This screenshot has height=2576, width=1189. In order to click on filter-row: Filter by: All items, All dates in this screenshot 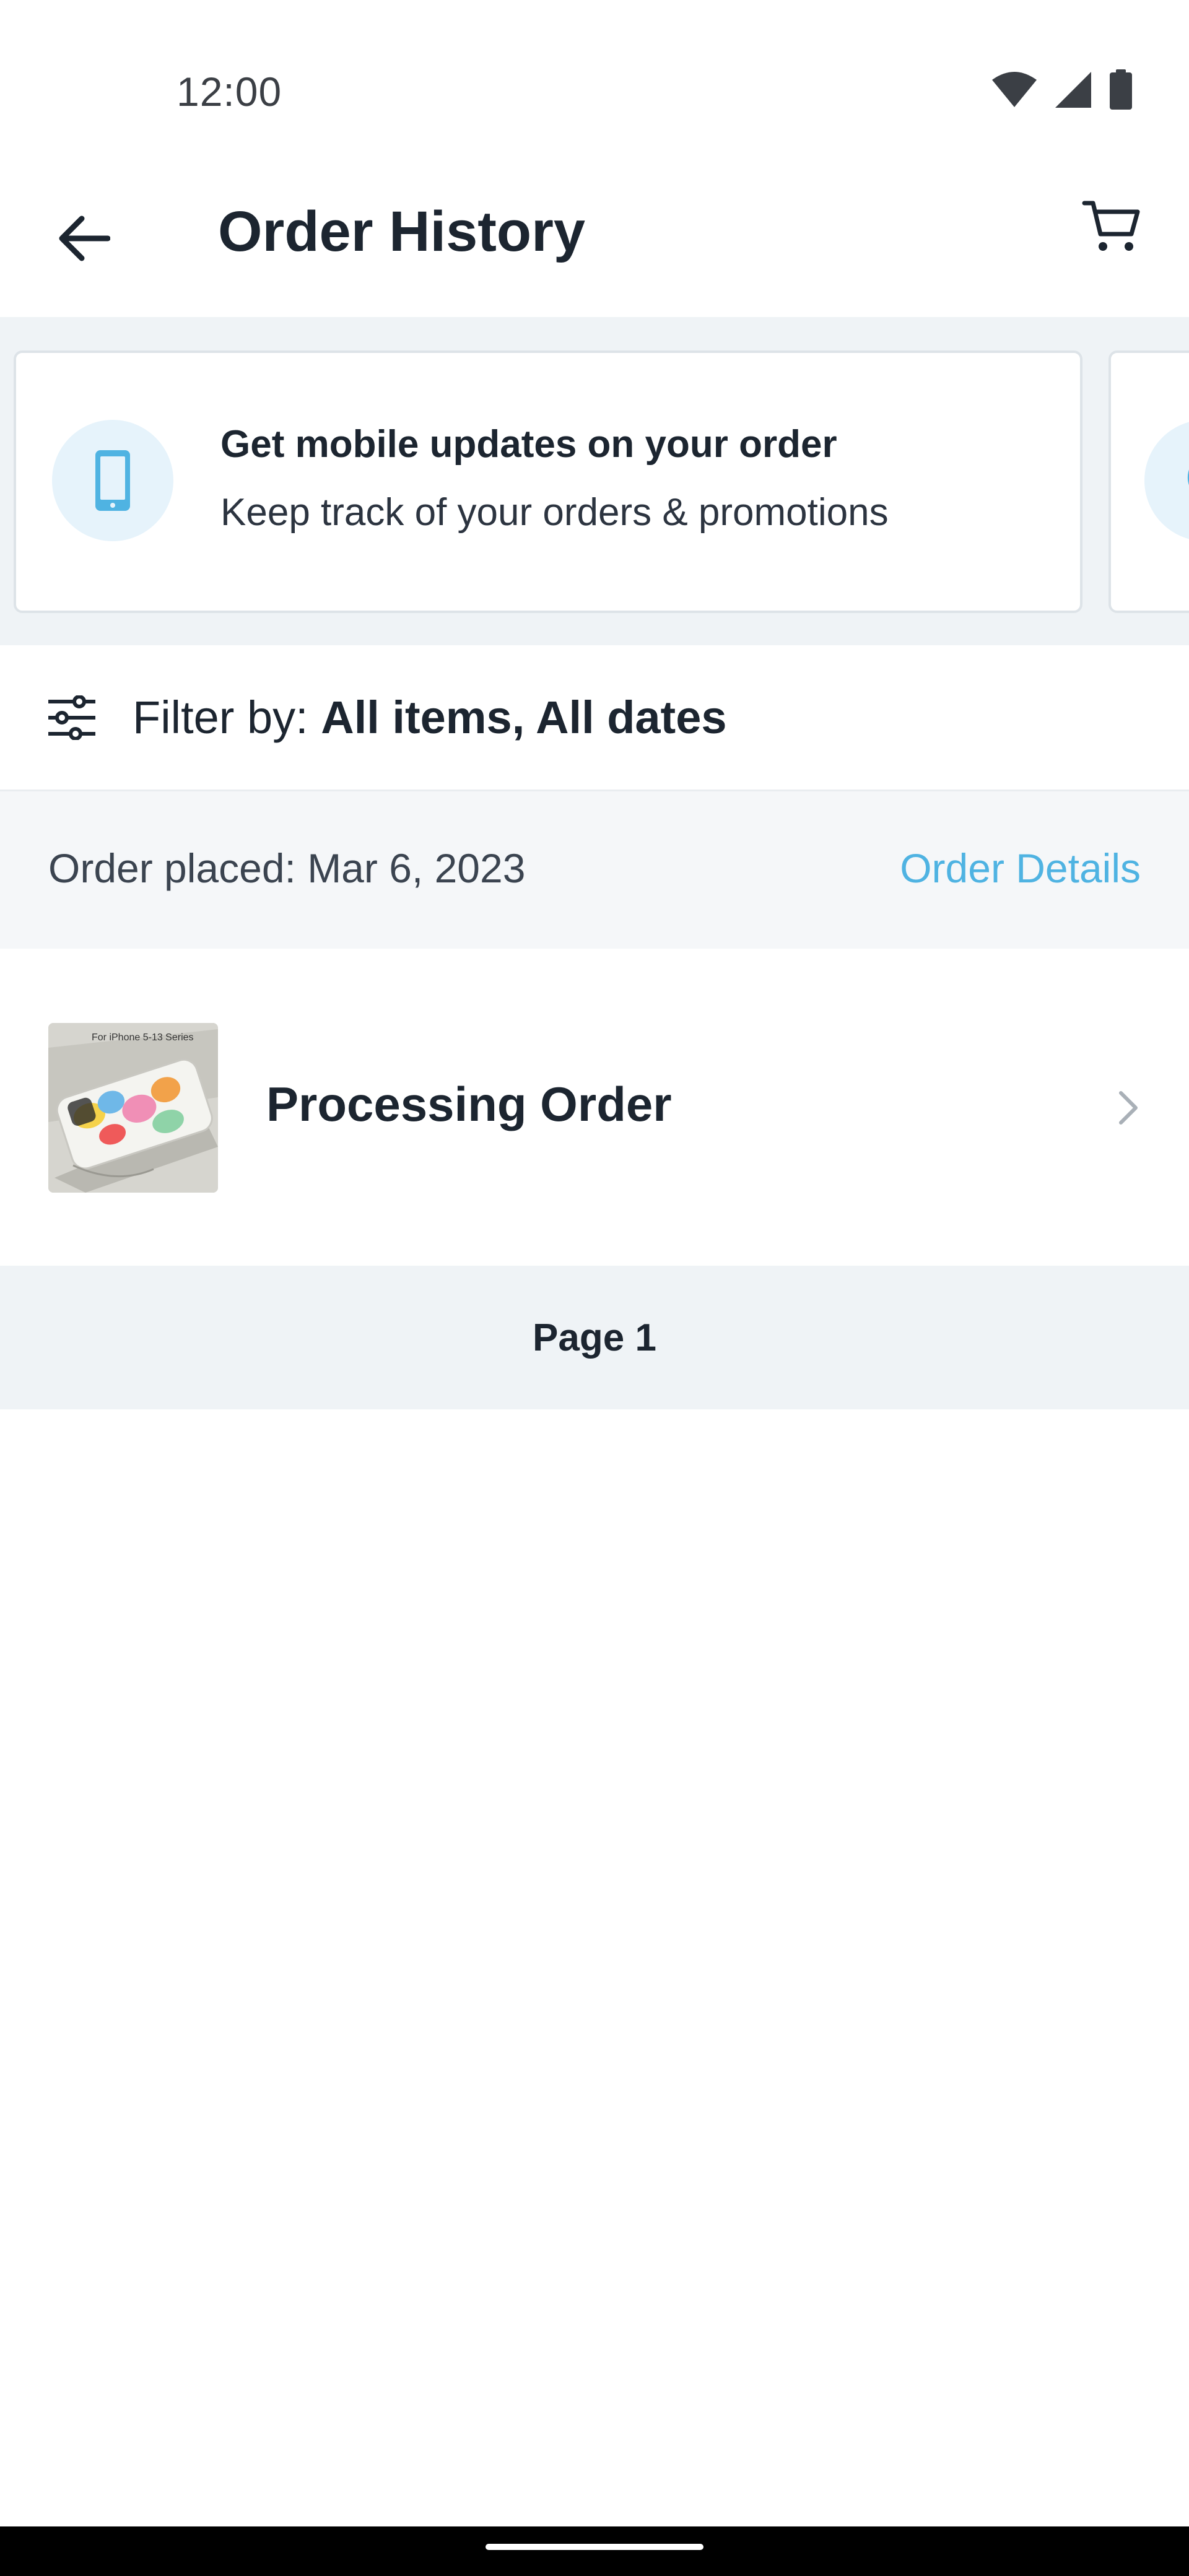, I will do `click(594, 718)`.